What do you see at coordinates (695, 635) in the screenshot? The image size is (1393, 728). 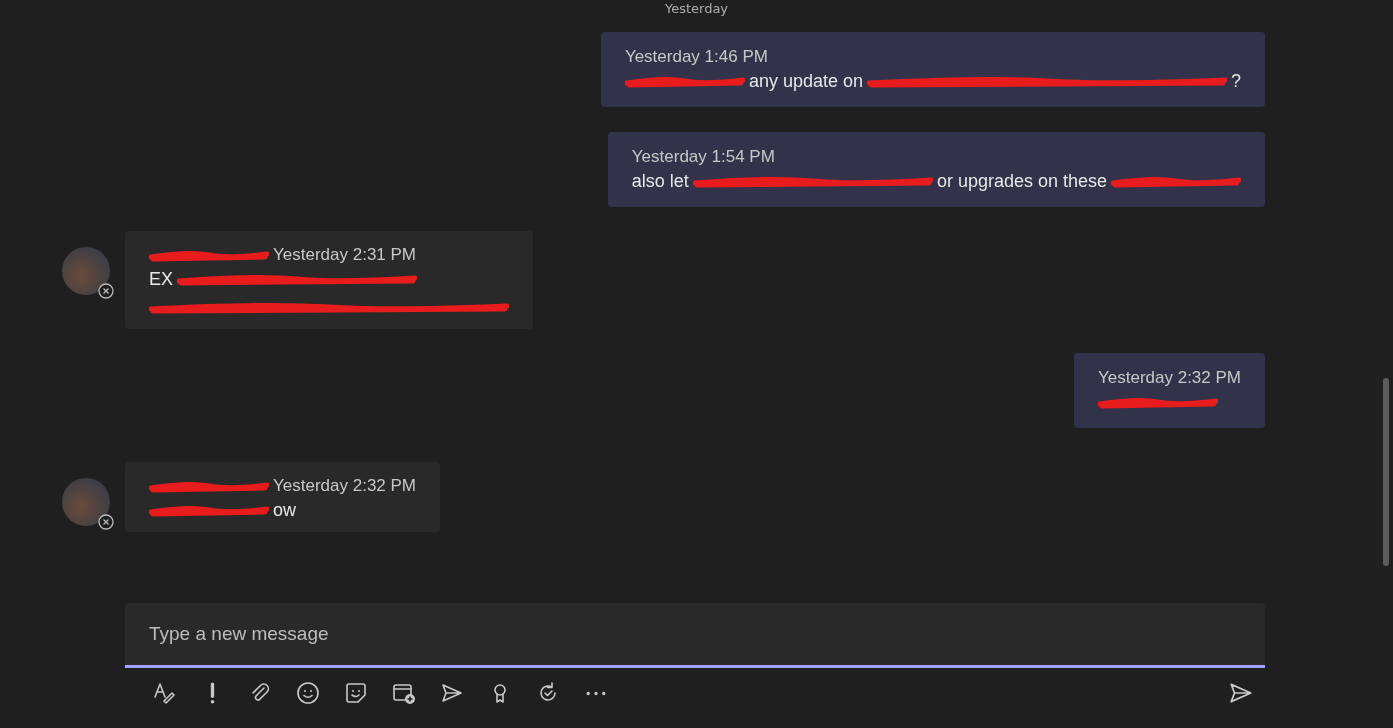 I see `message-input: Type a new message` at bounding box center [695, 635].